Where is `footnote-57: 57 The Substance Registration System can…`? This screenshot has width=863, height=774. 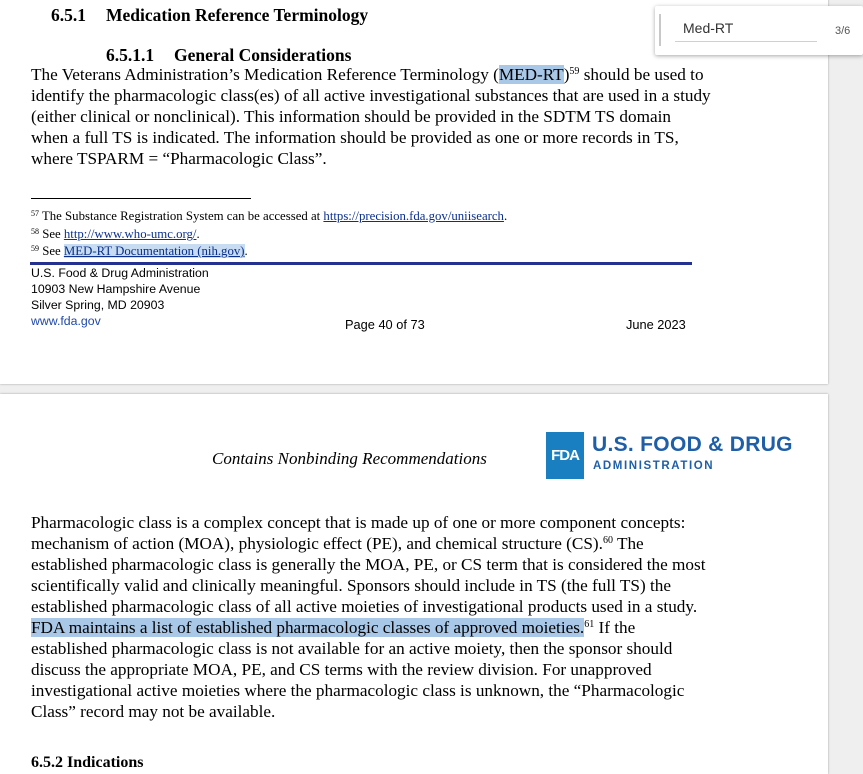
footnote-57: 57 The Substance Registration System can… is located at coordinates (269, 216).